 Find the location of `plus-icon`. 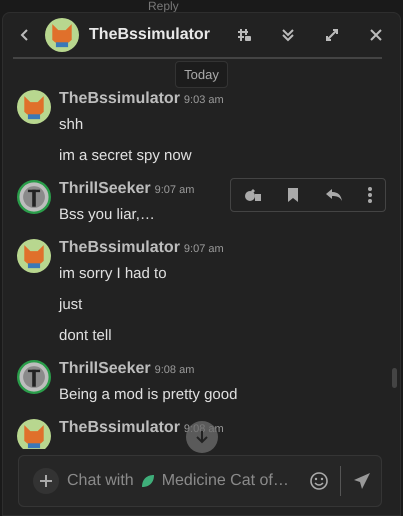

plus-icon is located at coordinates (46, 481).